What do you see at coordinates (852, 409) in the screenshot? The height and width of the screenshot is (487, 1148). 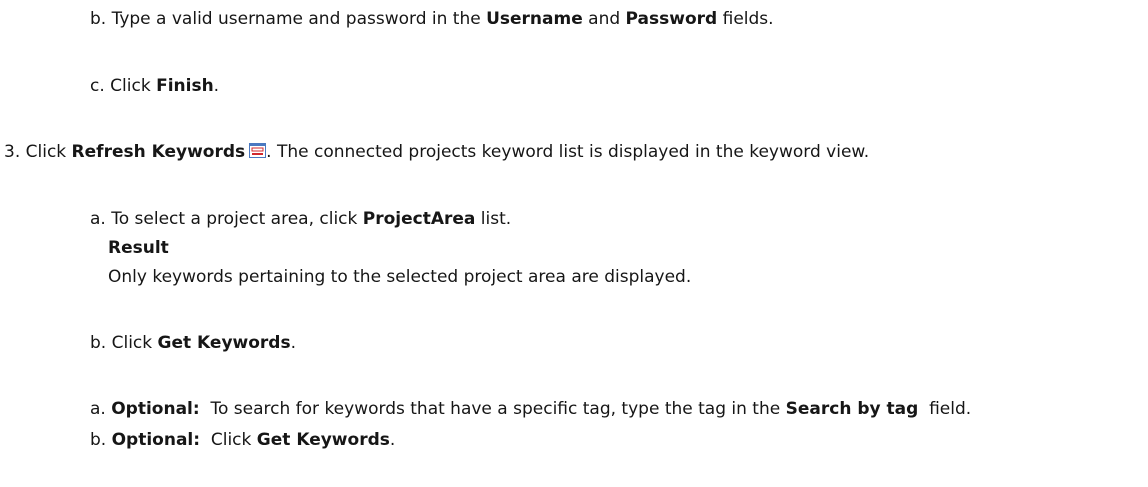 I see `search-by-tag-term: Search by tag` at bounding box center [852, 409].